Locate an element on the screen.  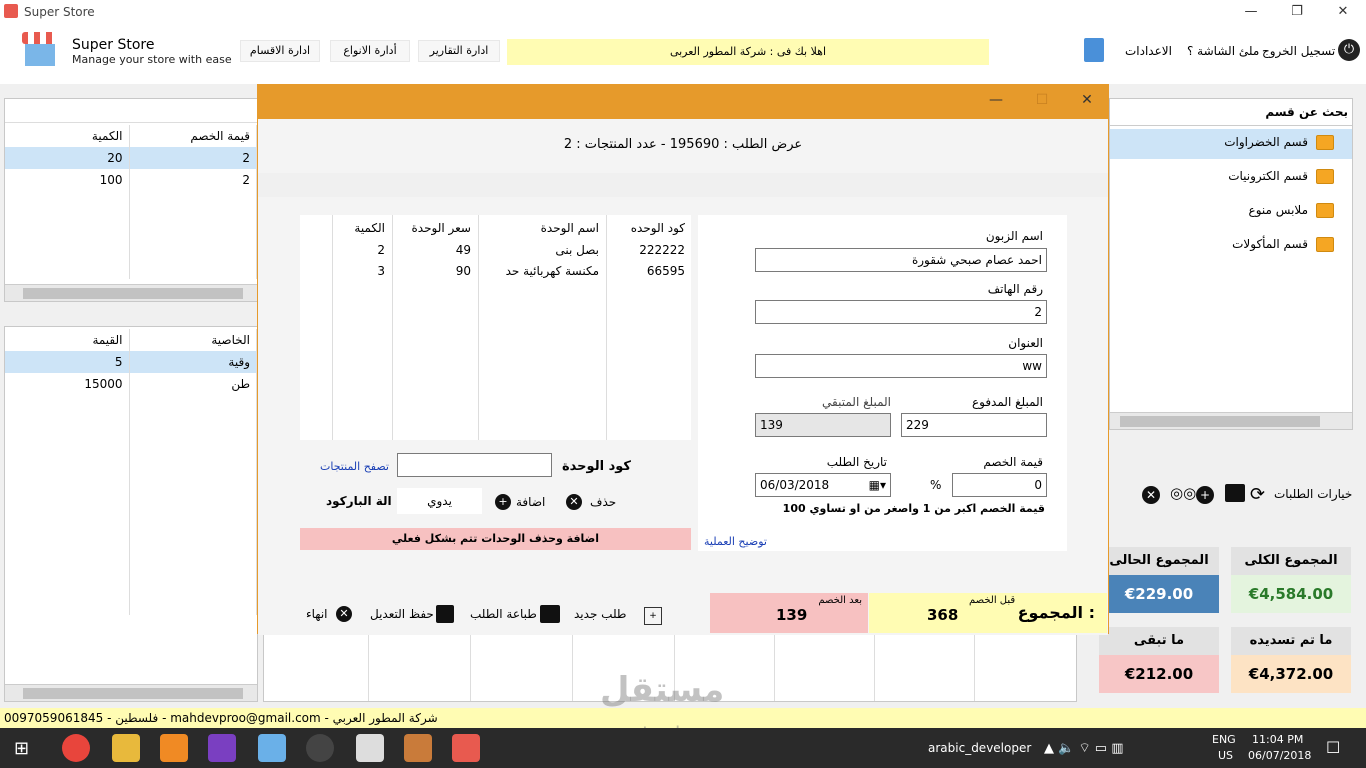
phone-field: 2 is located at coordinates (901, 312).